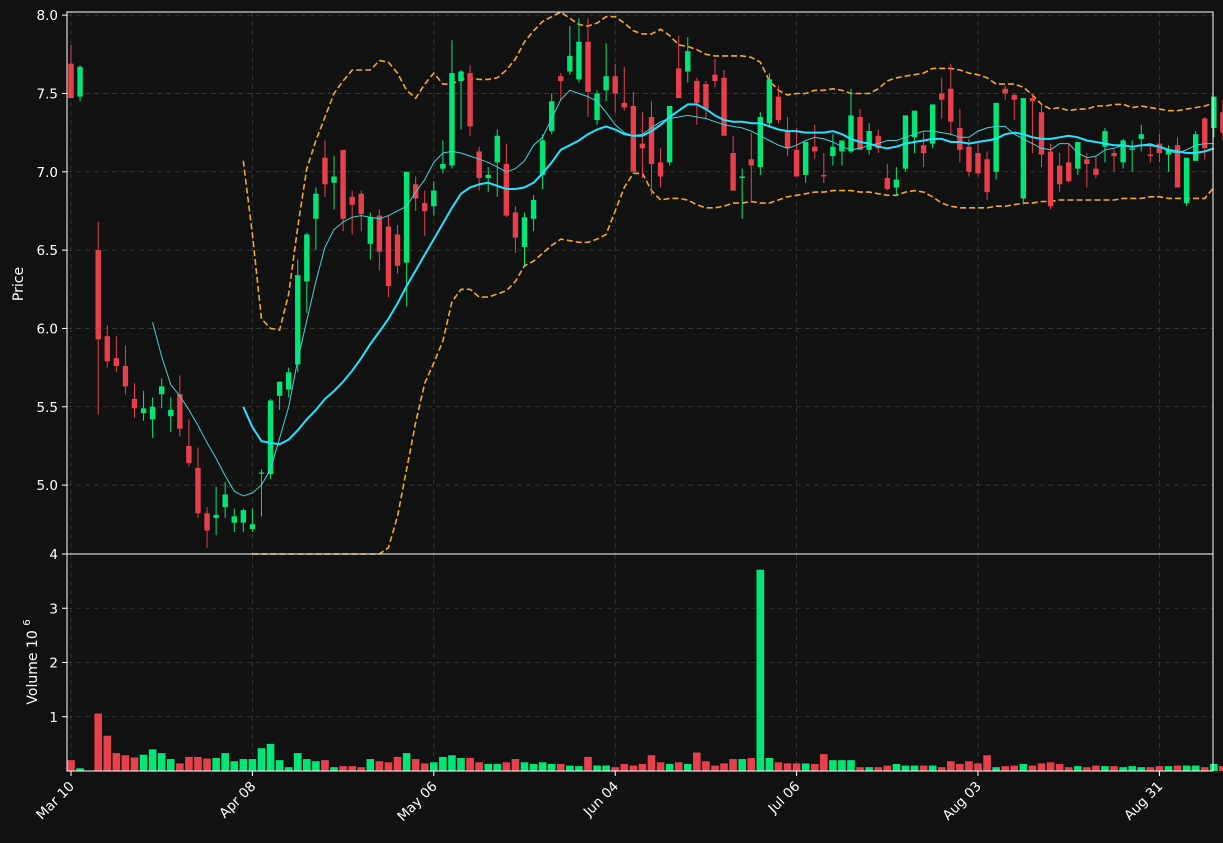 This screenshot has height=843, width=1223. What do you see at coordinates (47, 173) in the screenshot?
I see `price-tick-label: 7.0` at bounding box center [47, 173].